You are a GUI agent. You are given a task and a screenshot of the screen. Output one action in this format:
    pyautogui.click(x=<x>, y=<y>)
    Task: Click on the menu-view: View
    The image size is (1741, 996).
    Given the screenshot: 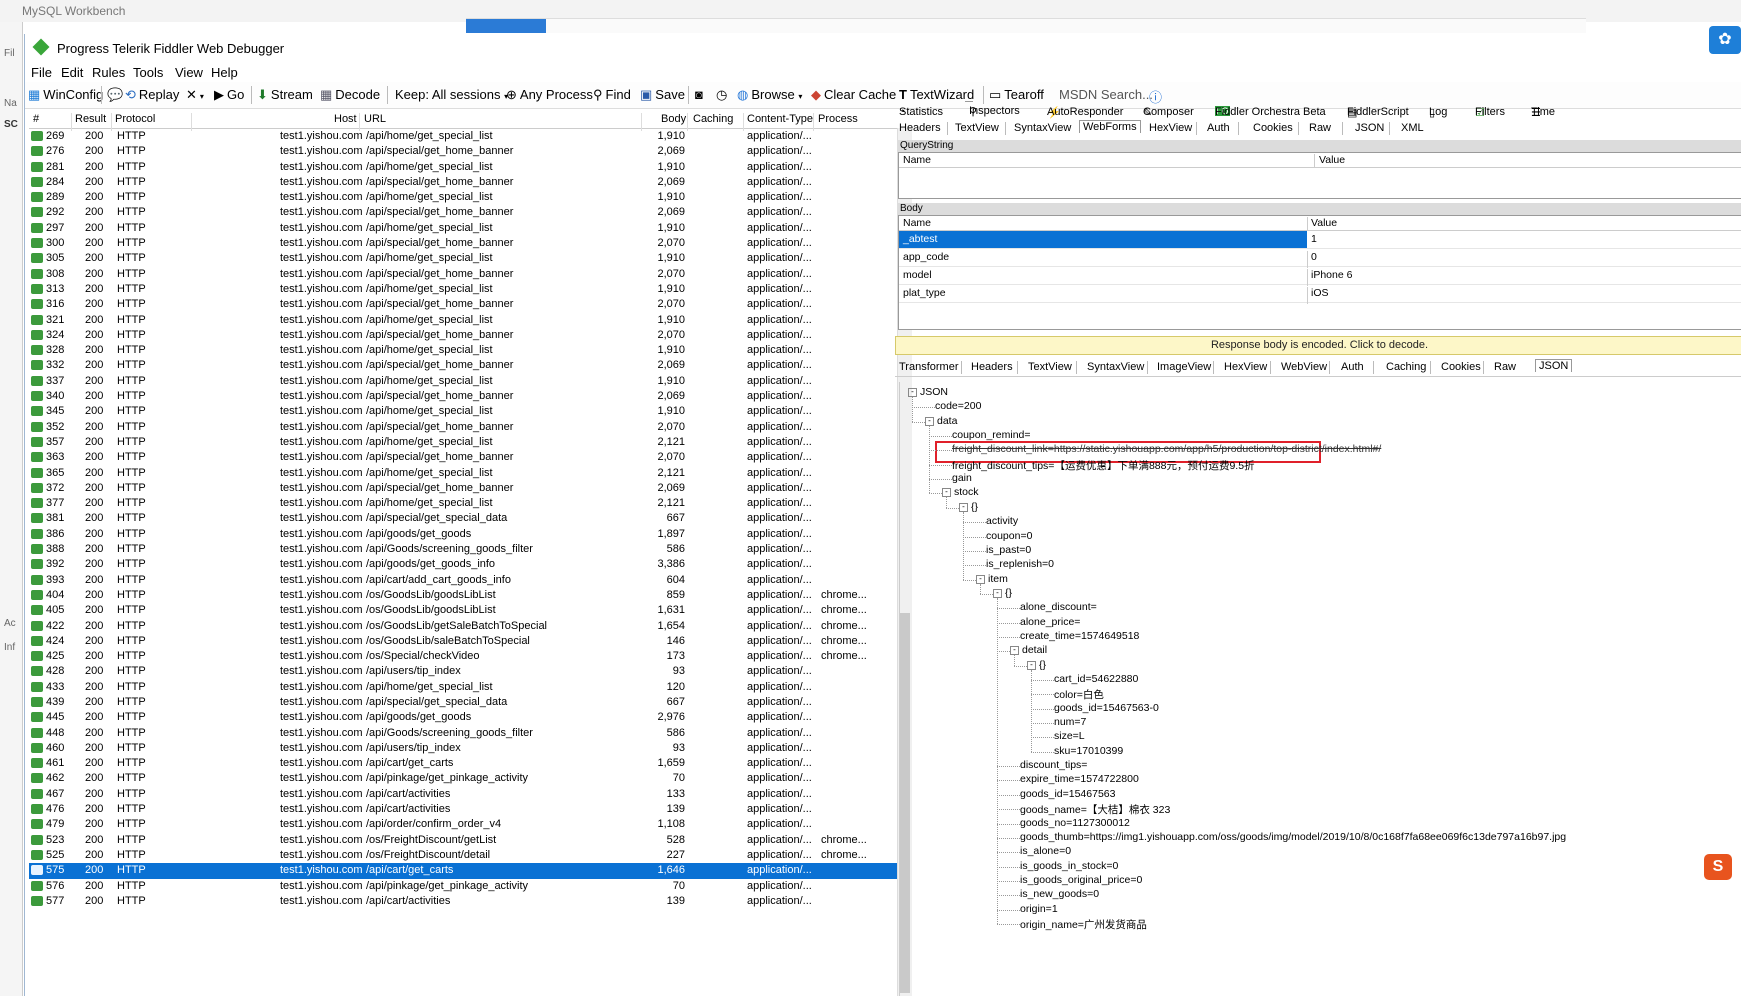 What is the action you would take?
    pyautogui.click(x=189, y=72)
    